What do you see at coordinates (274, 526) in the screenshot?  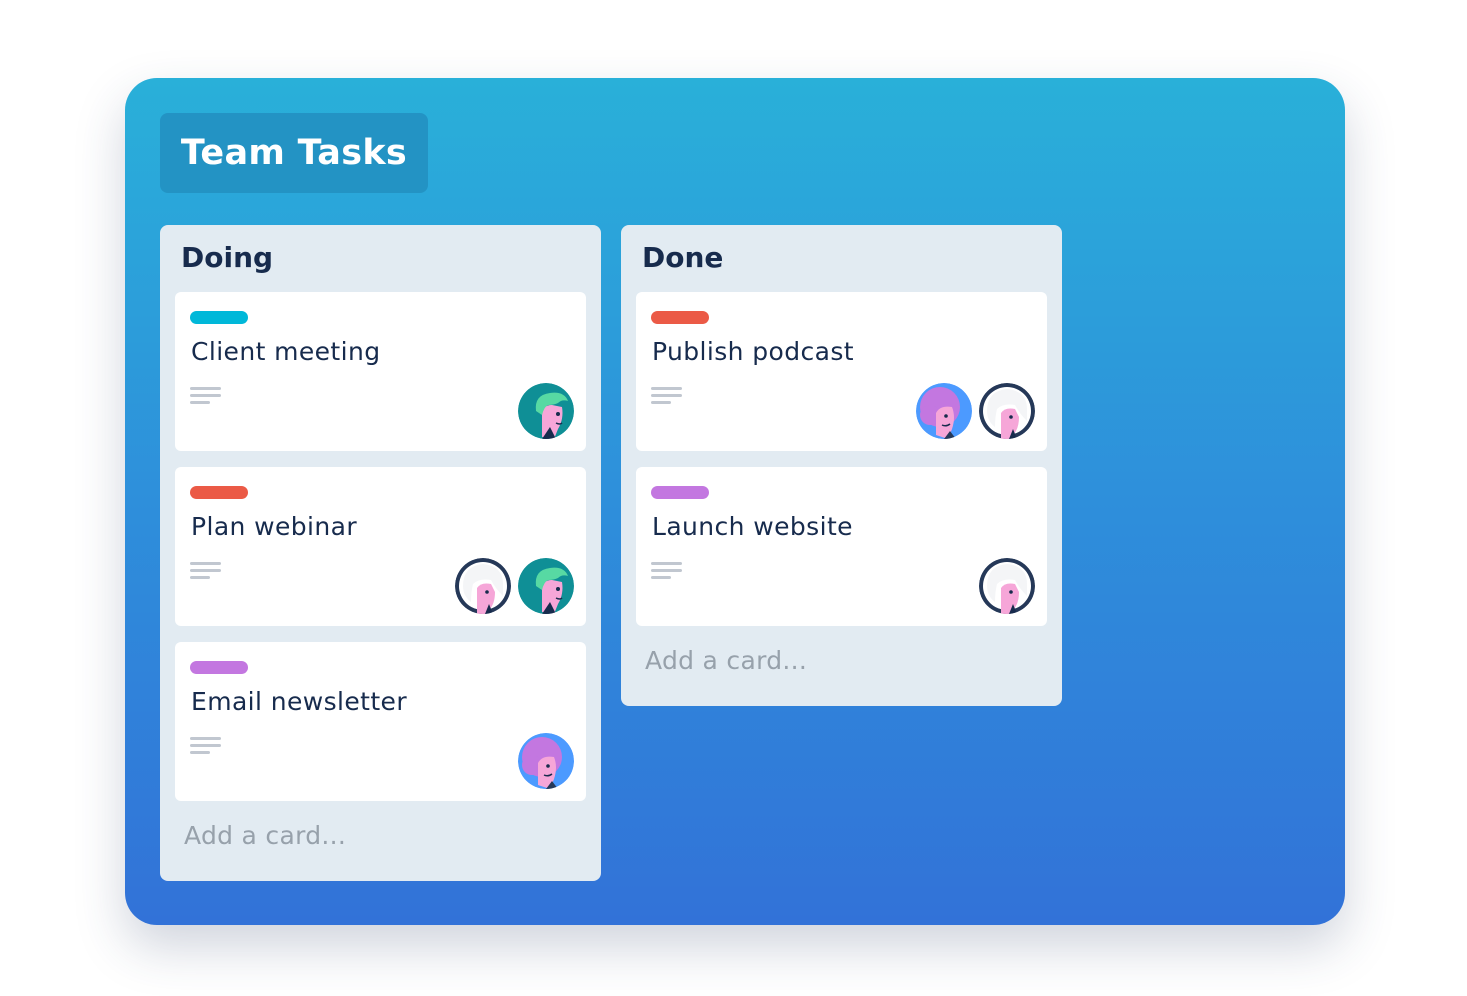 I see `card-title: Plan webinar` at bounding box center [274, 526].